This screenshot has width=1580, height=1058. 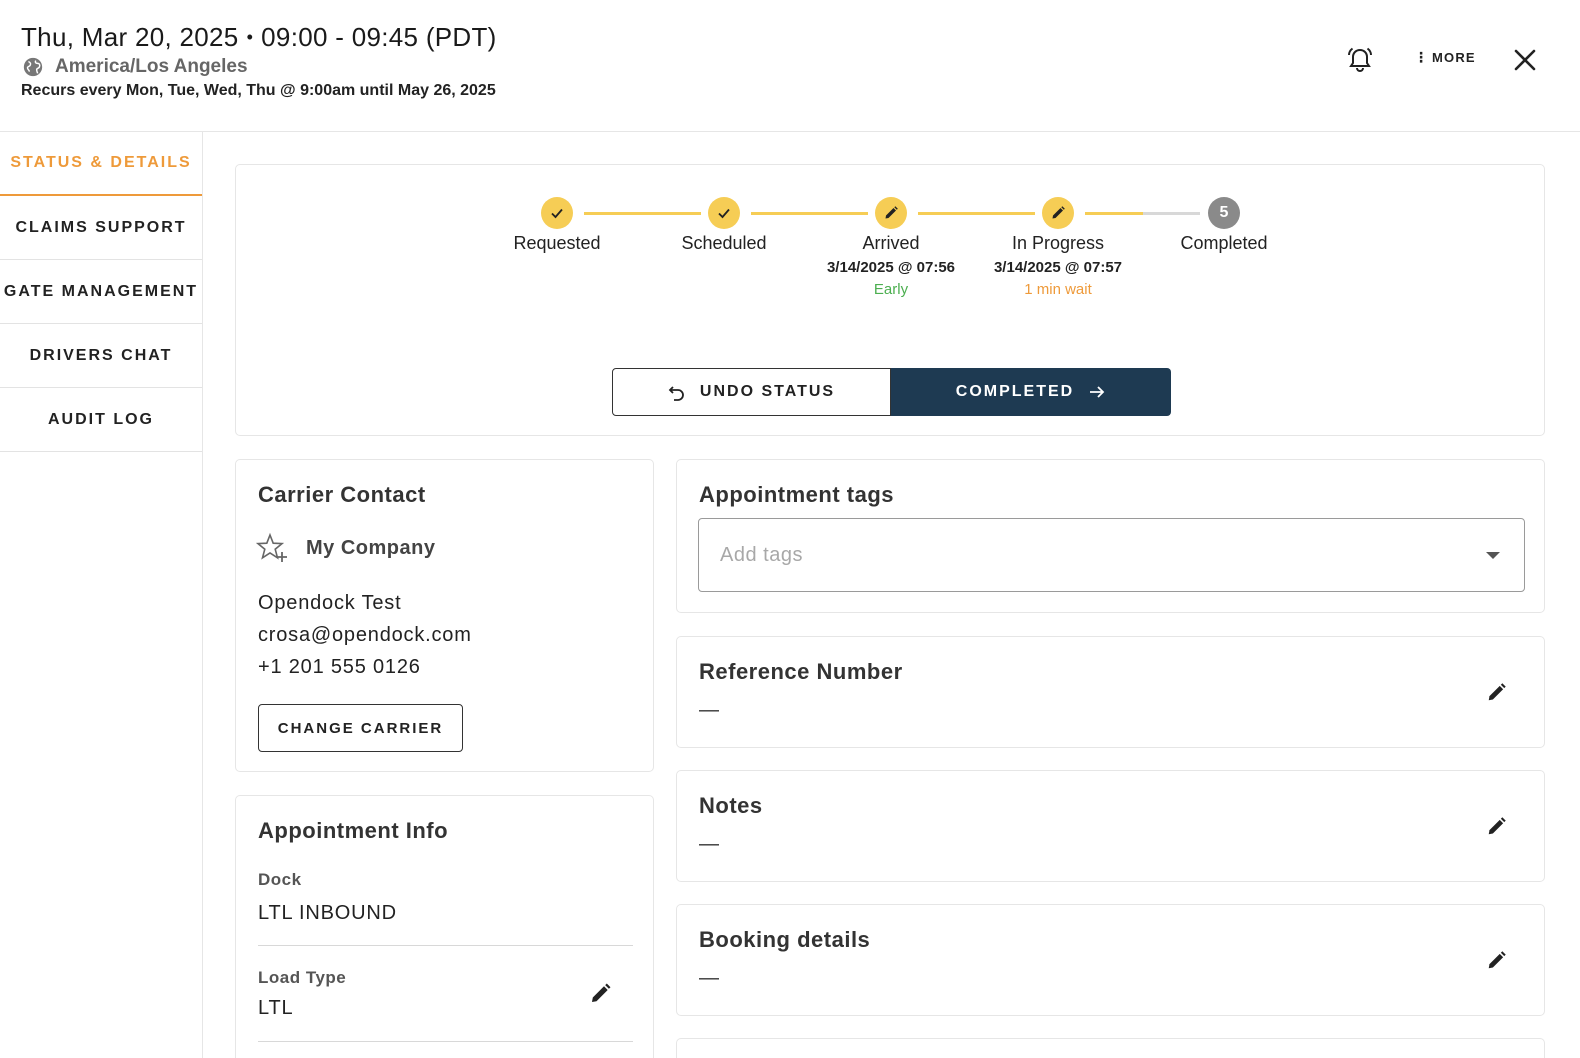 I want to click on dock-value: LTL INBOUND, so click(x=327, y=913).